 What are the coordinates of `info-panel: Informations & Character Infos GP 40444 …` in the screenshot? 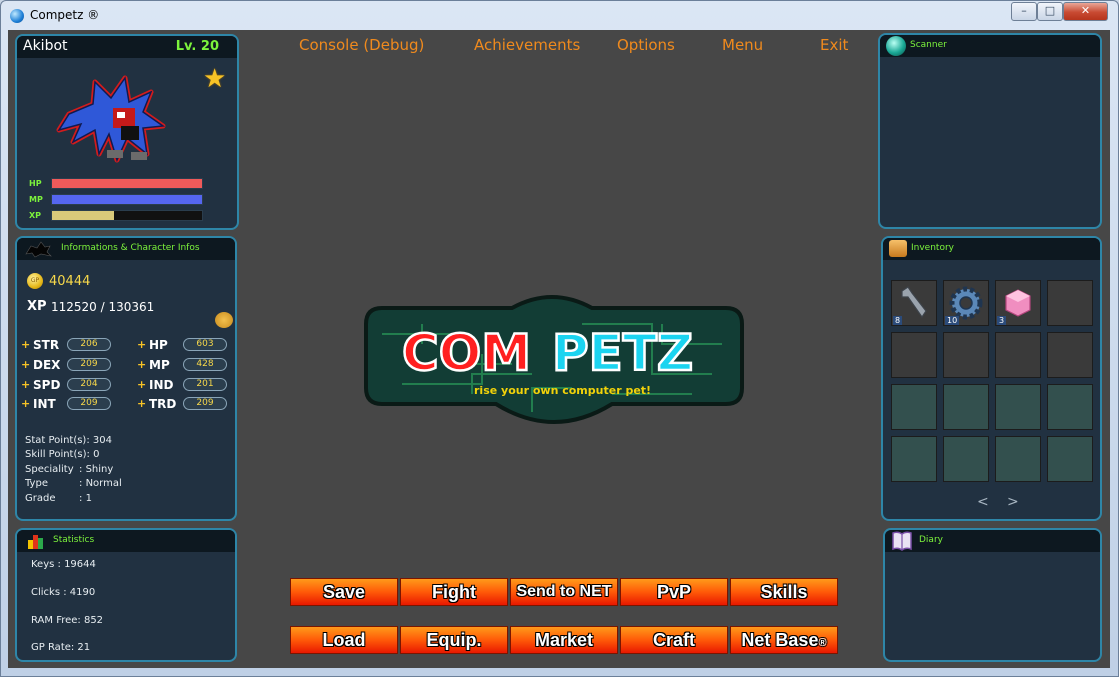 It's located at (126, 378).